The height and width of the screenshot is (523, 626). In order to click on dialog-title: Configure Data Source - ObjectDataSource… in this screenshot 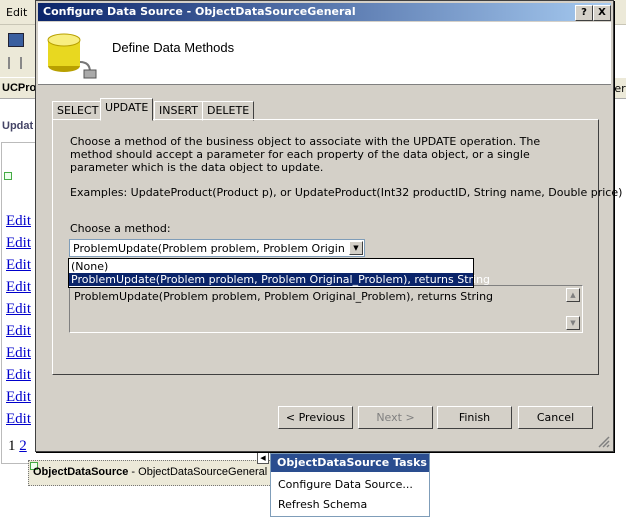, I will do `click(199, 11)`.